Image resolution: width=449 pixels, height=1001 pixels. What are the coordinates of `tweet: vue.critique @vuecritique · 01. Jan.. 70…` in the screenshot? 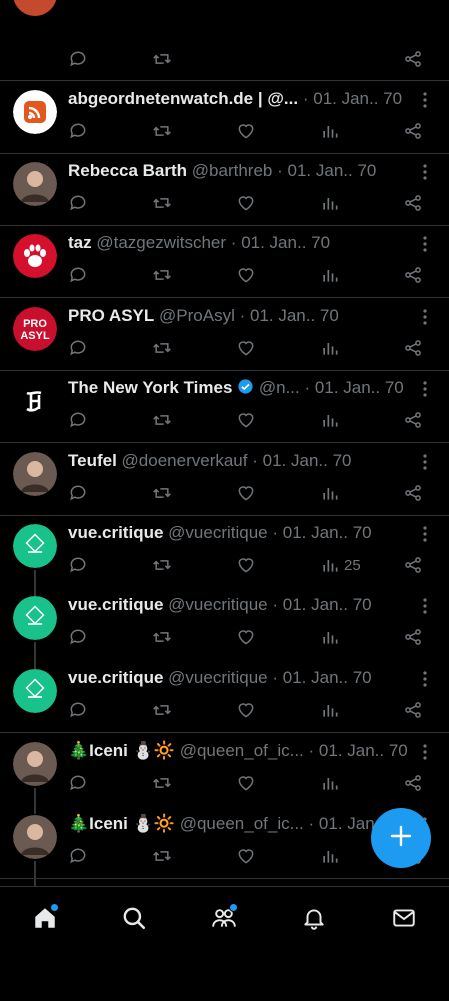 It's located at (224, 559).